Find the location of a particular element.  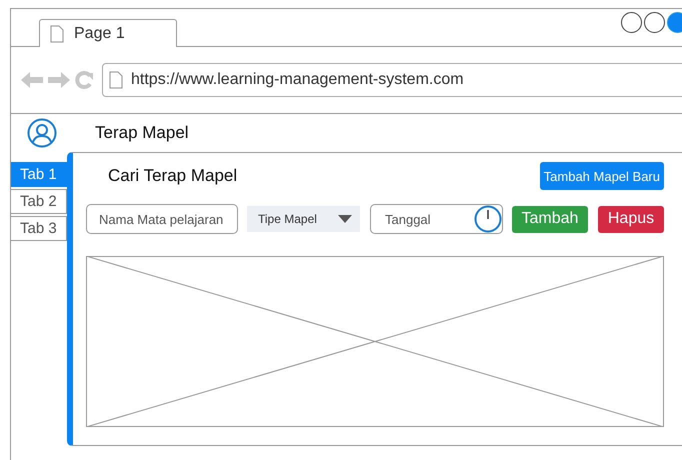

panel-title: Cari Terap Mapel is located at coordinates (173, 176).